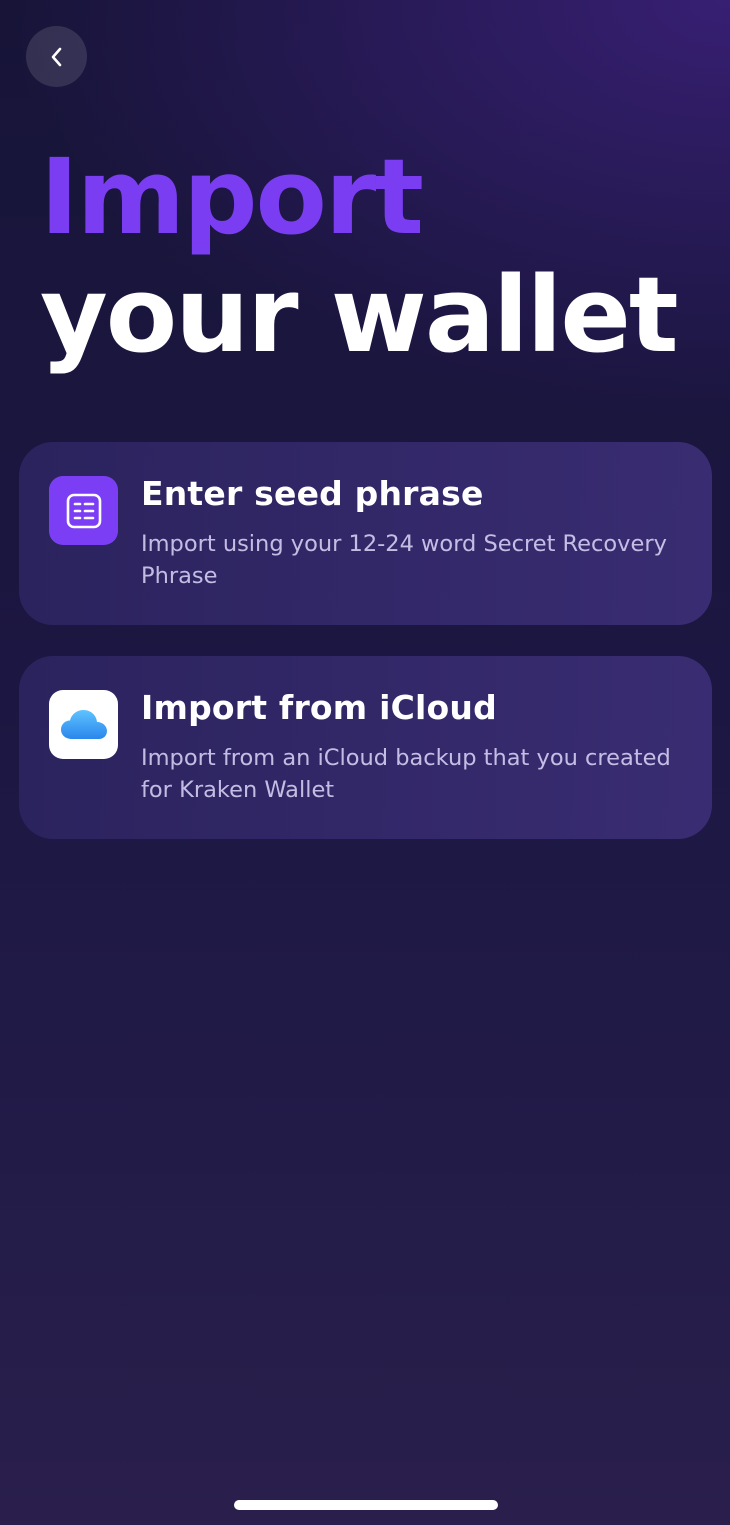 The height and width of the screenshot is (1525, 730). Describe the element at coordinates (366, 1505) in the screenshot. I see `home-indicator` at that location.